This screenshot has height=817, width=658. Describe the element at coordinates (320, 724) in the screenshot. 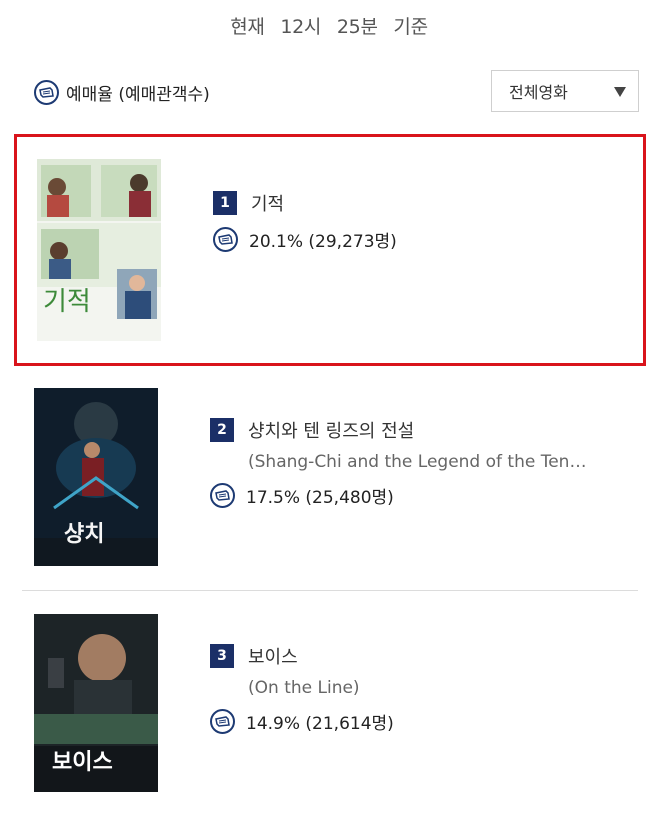

I see `movie-rate-3: 14.9% (21,614명)` at that location.